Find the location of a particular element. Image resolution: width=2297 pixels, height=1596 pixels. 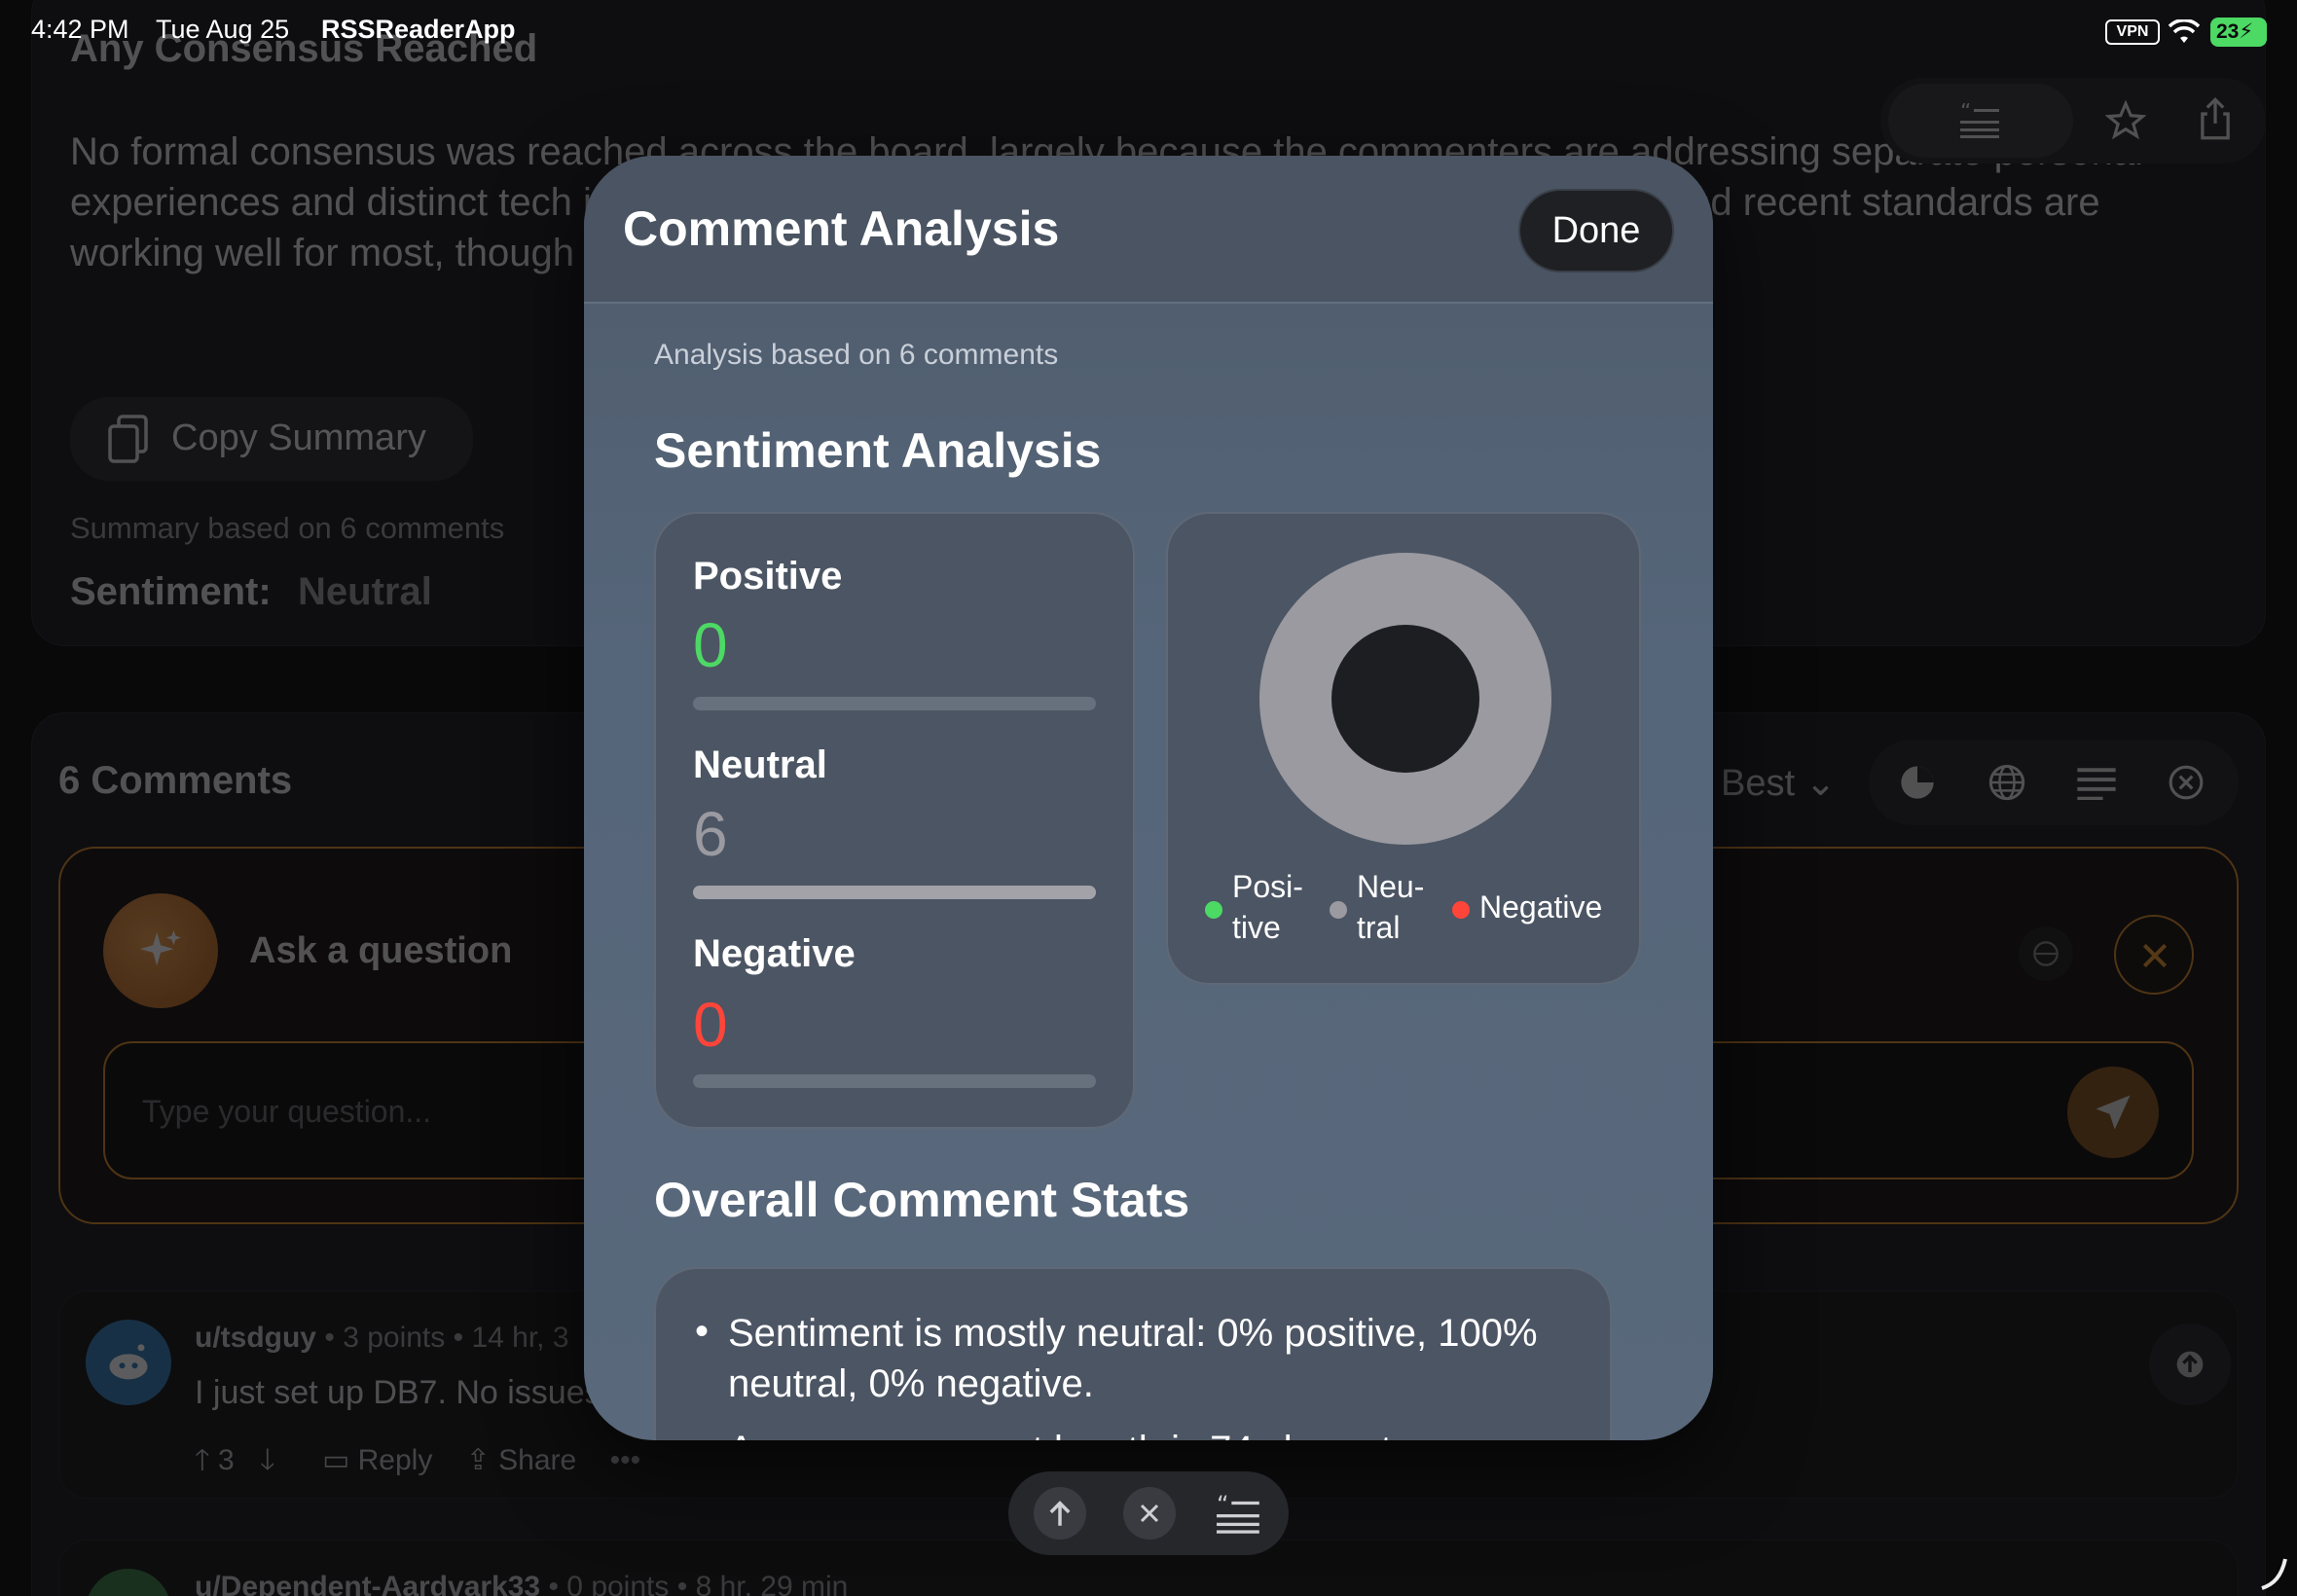

done-button: Done is located at coordinates (1596, 230).